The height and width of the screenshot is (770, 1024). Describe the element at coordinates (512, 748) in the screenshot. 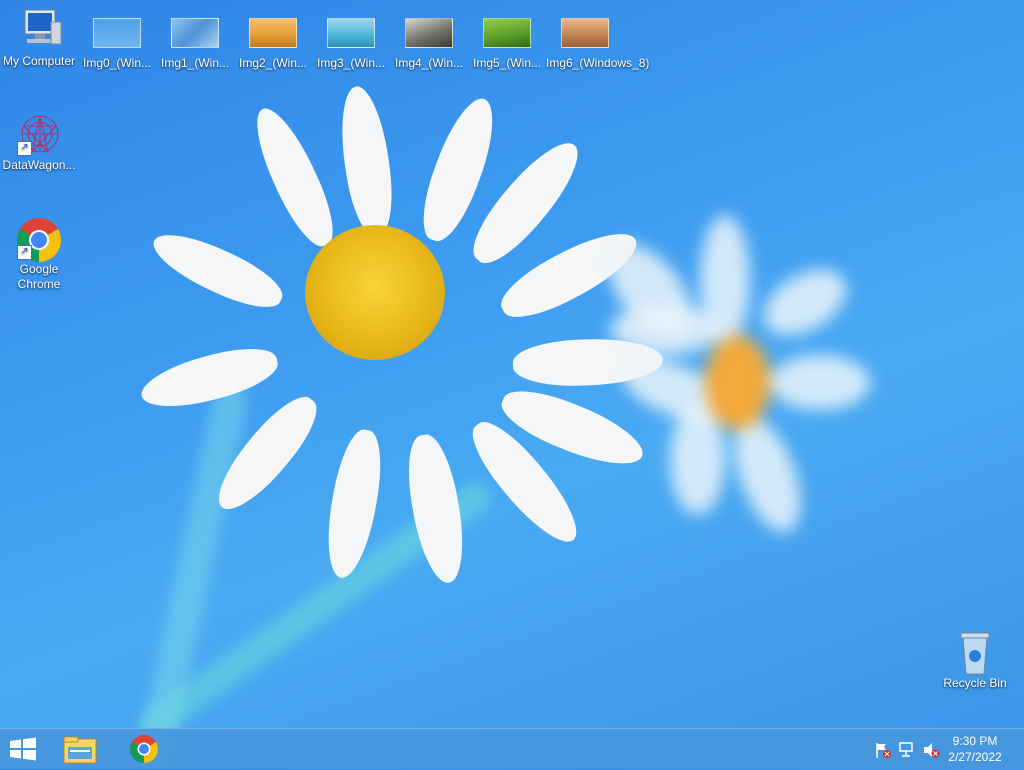

I see `taskbar: 9:30 PM 2/27/2022` at that location.